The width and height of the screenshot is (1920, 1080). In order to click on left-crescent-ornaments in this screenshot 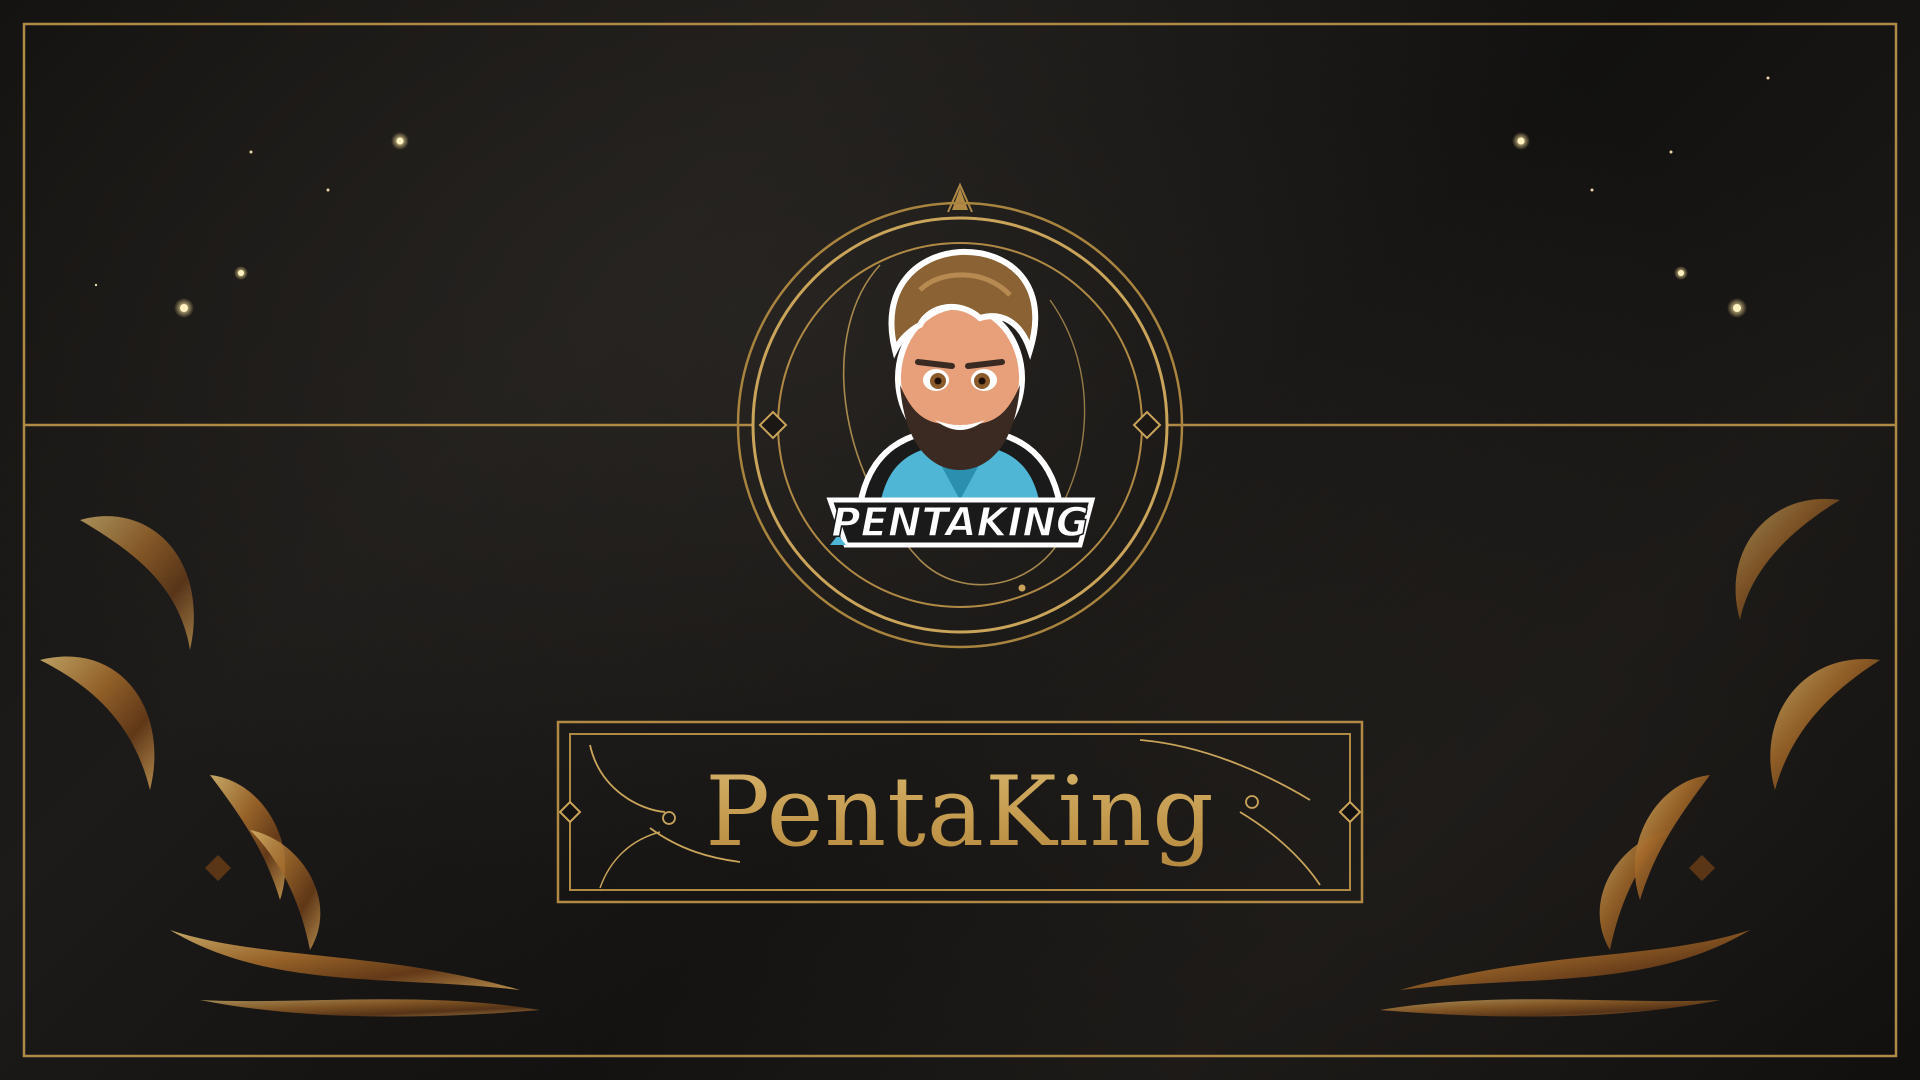, I will do `click(290, 766)`.